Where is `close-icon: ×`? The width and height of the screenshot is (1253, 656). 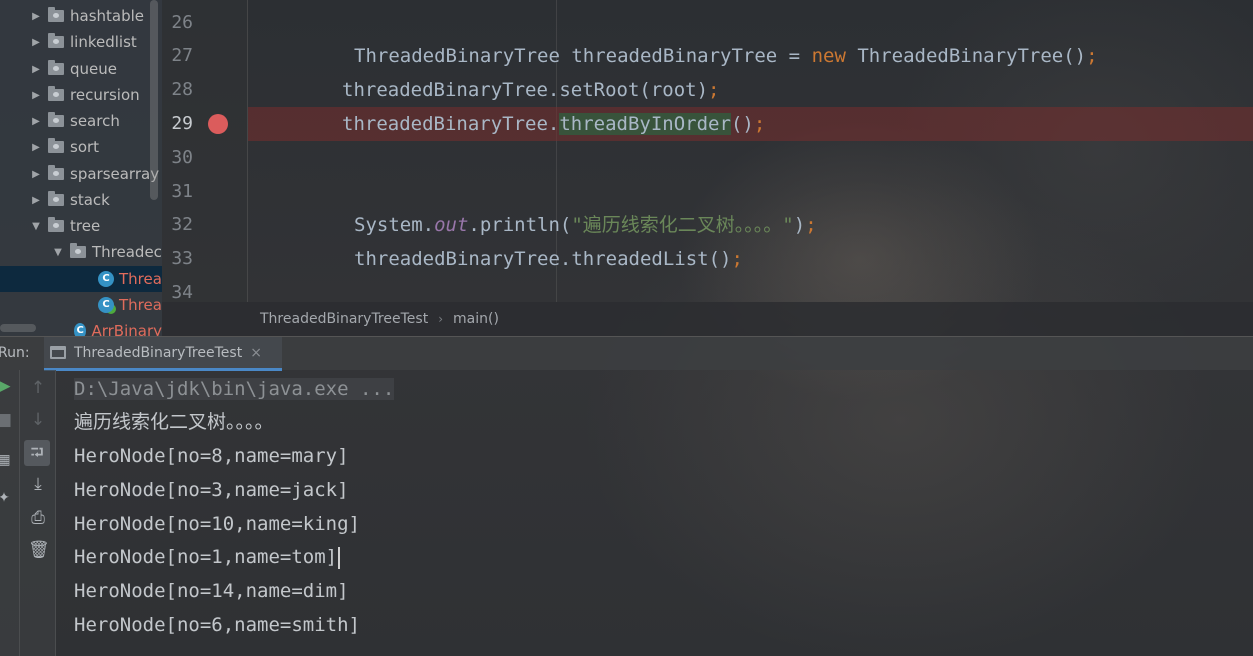
close-icon: × is located at coordinates (256, 353).